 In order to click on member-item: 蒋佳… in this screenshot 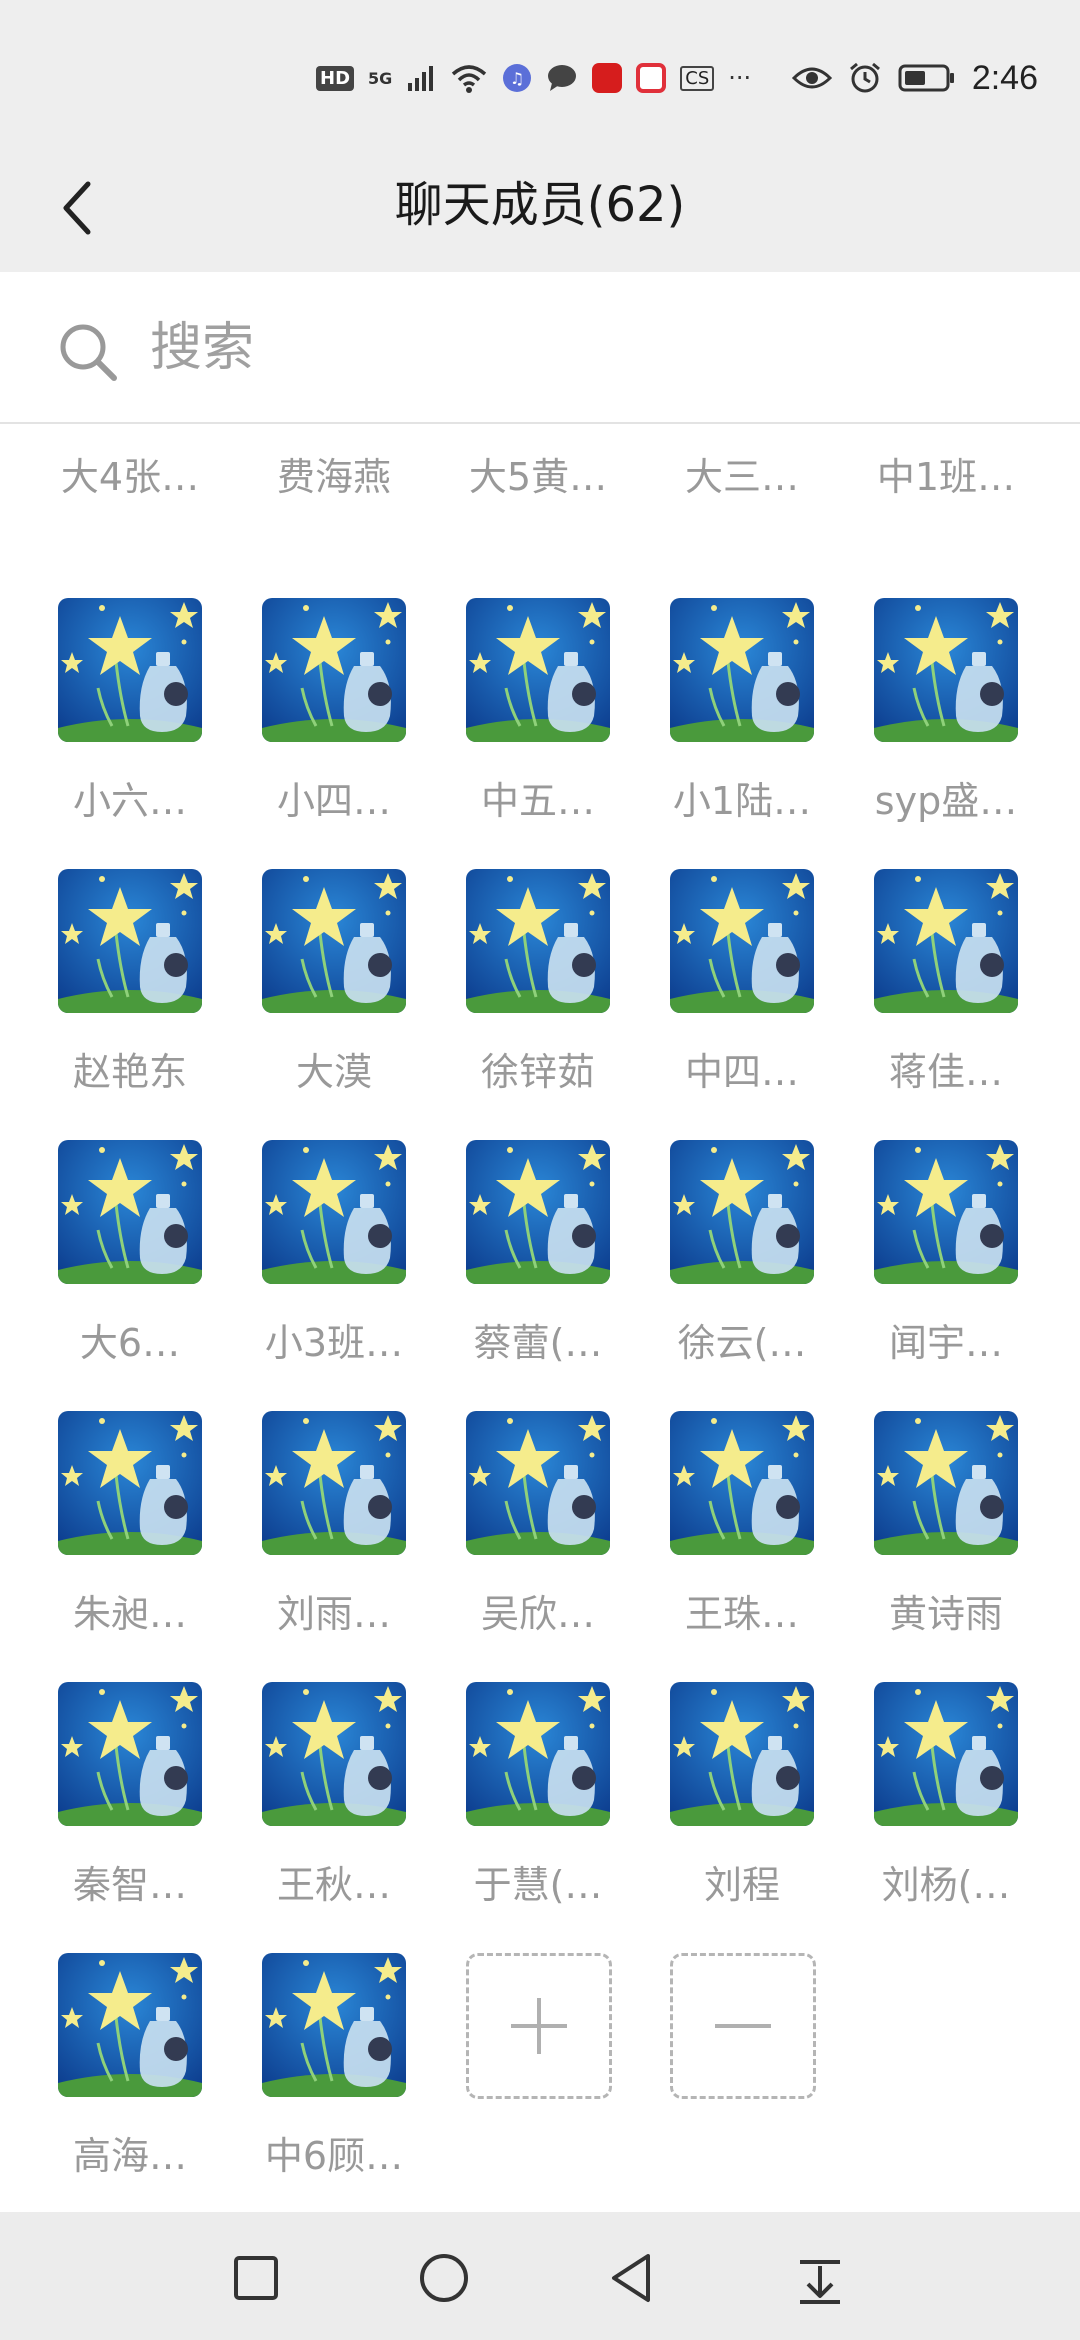, I will do `click(946, 984)`.